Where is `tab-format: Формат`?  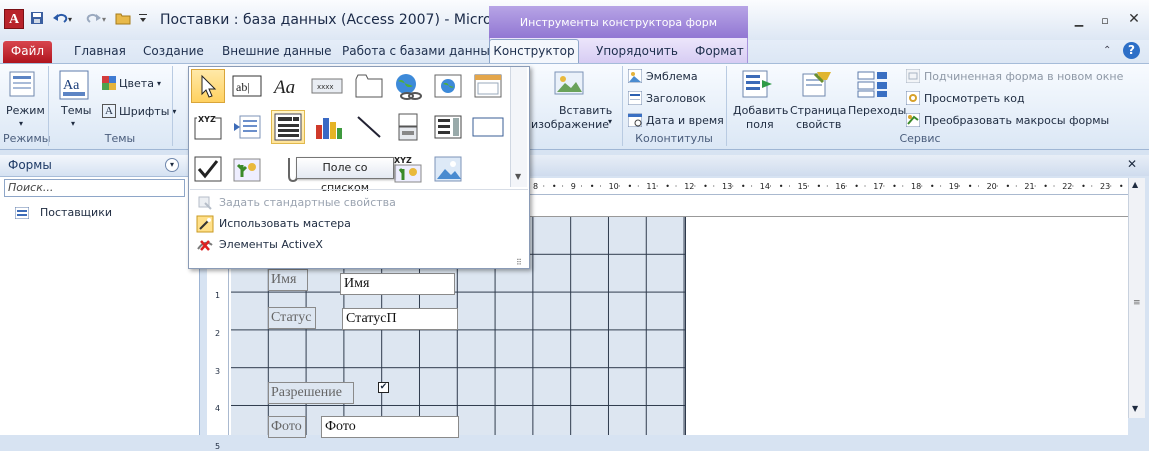
tab-format: Формат is located at coordinates (719, 52).